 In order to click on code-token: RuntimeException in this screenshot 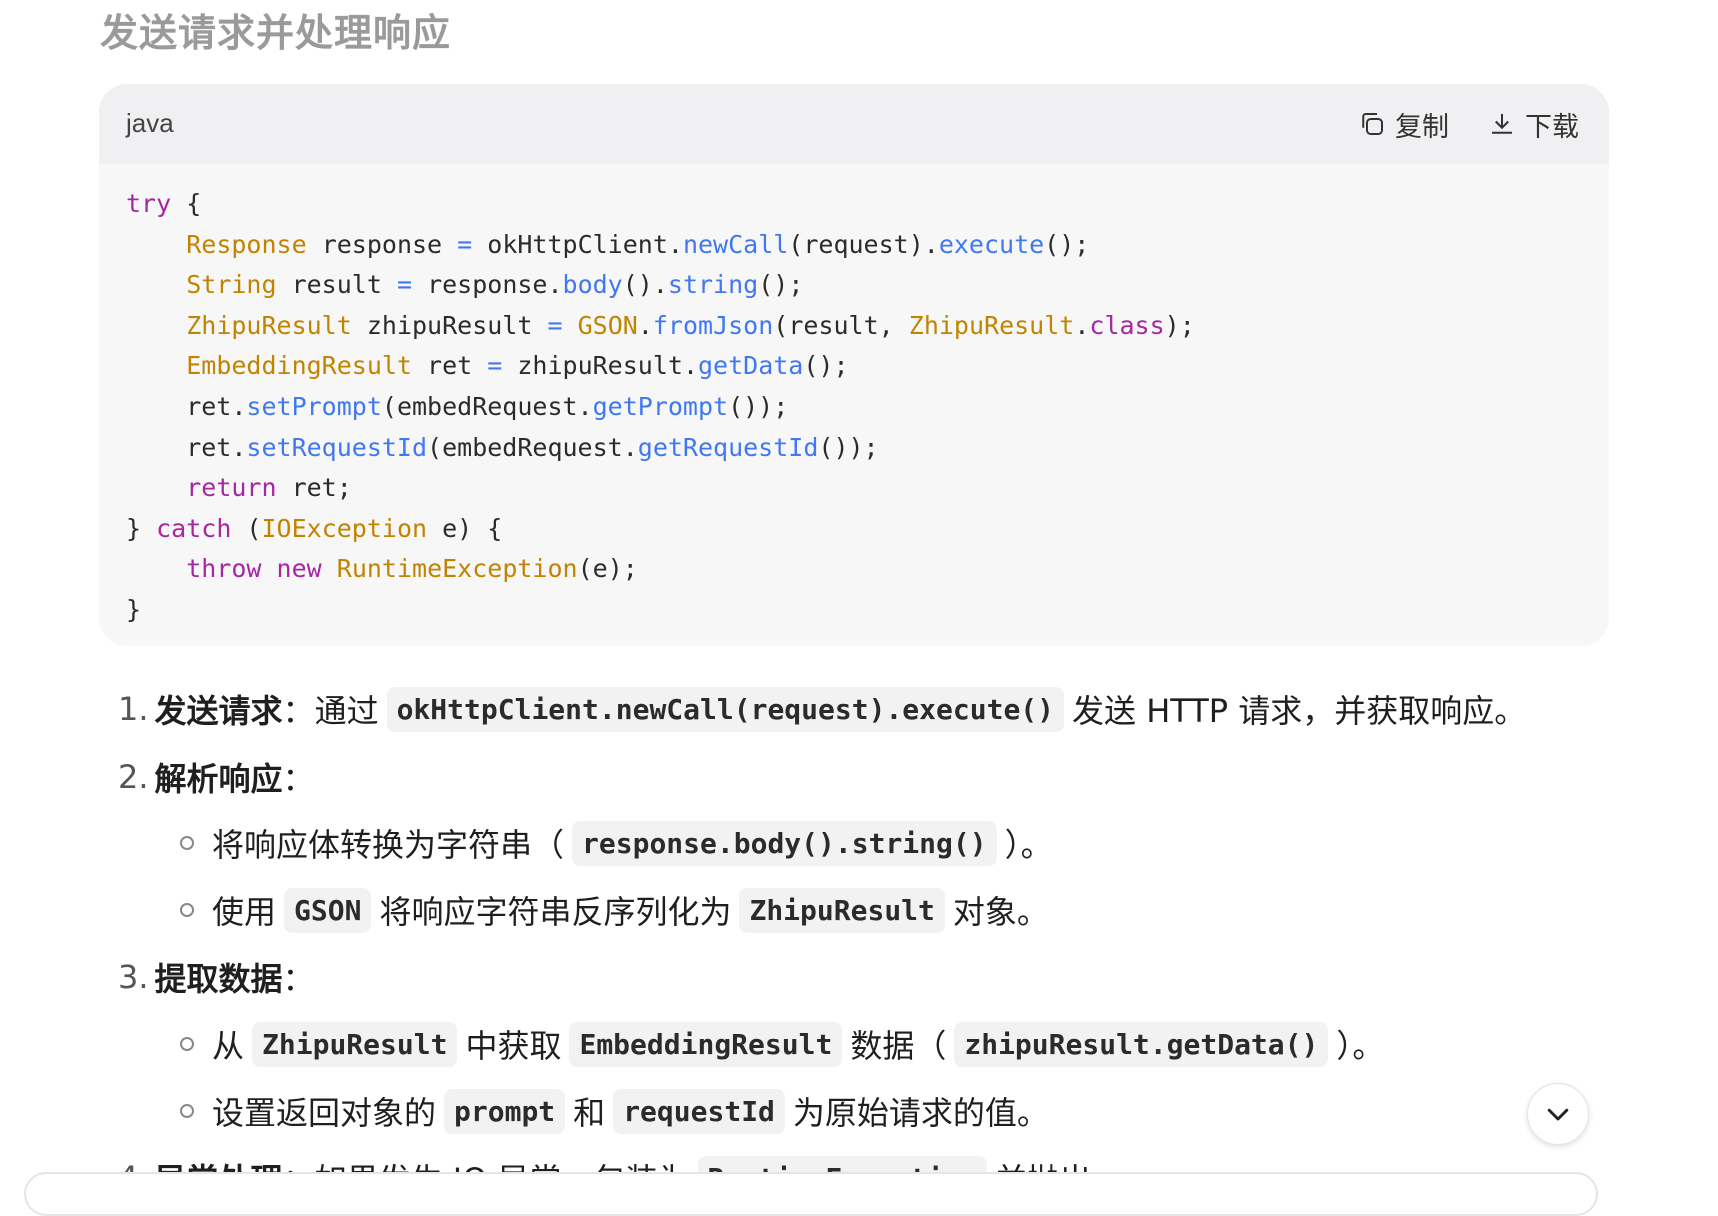, I will do `click(457, 569)`.